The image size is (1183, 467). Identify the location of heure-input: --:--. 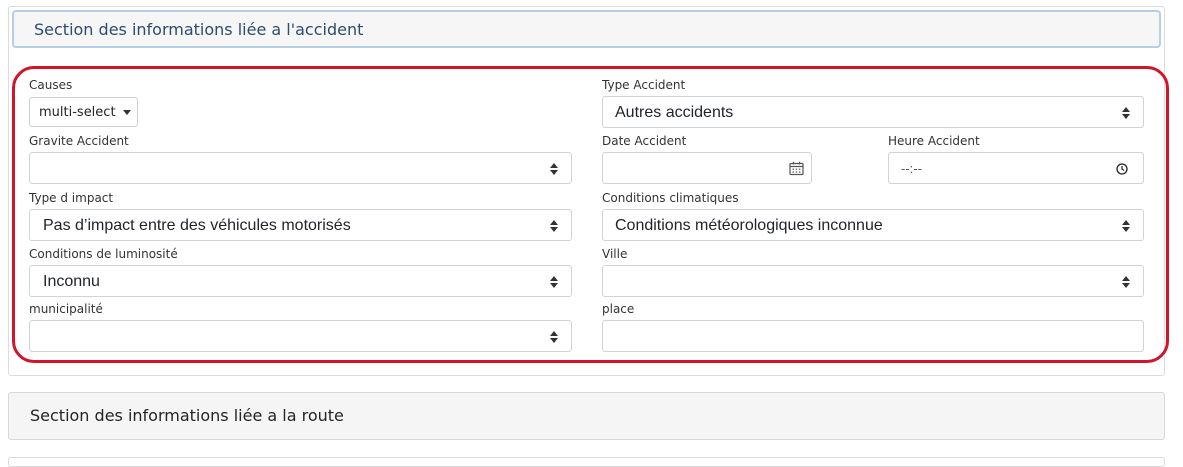
(1016, 168).